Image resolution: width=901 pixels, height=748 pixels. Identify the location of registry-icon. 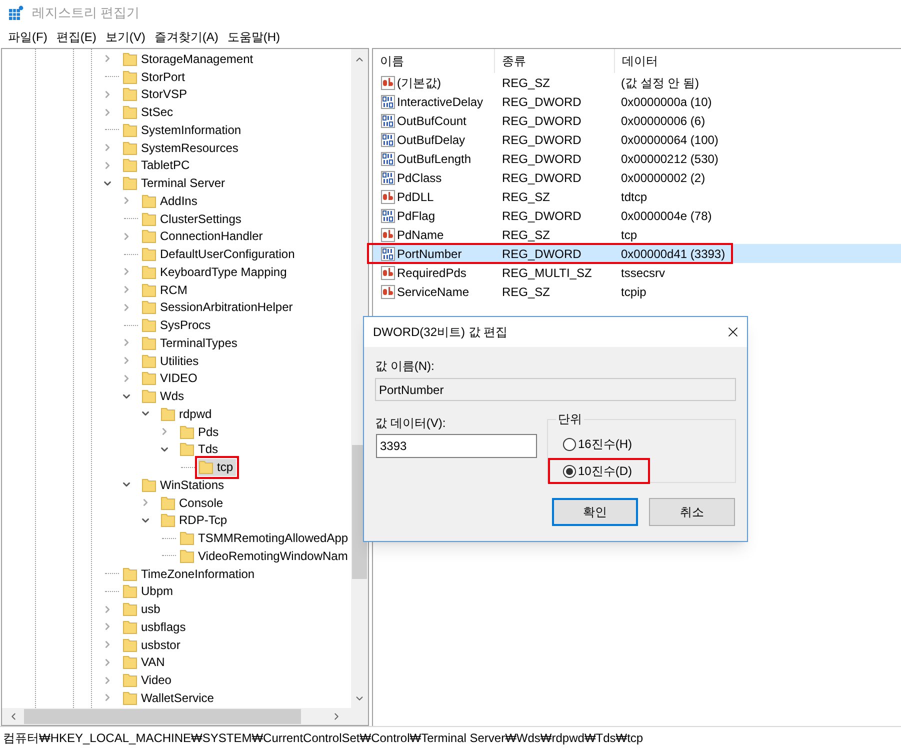
(16, 13).